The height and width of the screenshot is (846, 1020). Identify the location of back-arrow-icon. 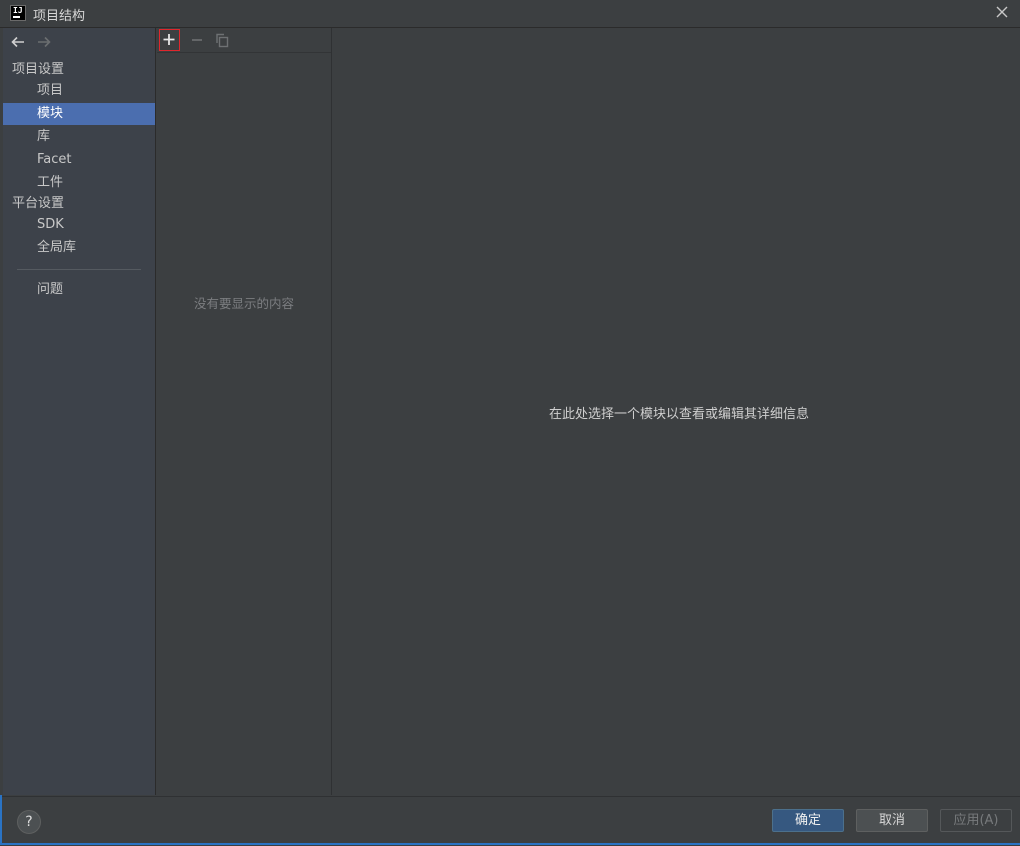
(18, 42).